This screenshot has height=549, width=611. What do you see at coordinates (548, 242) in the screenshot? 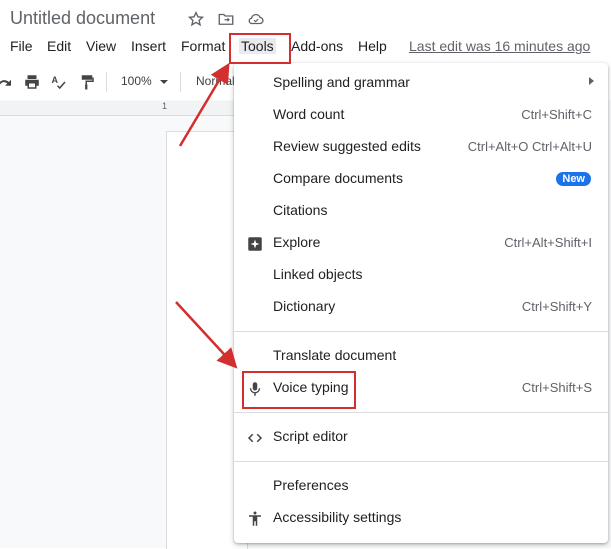
I see `menu-item-shortcut: Ctrl+Alt+Shift+I` at bounding box center [548, 242].